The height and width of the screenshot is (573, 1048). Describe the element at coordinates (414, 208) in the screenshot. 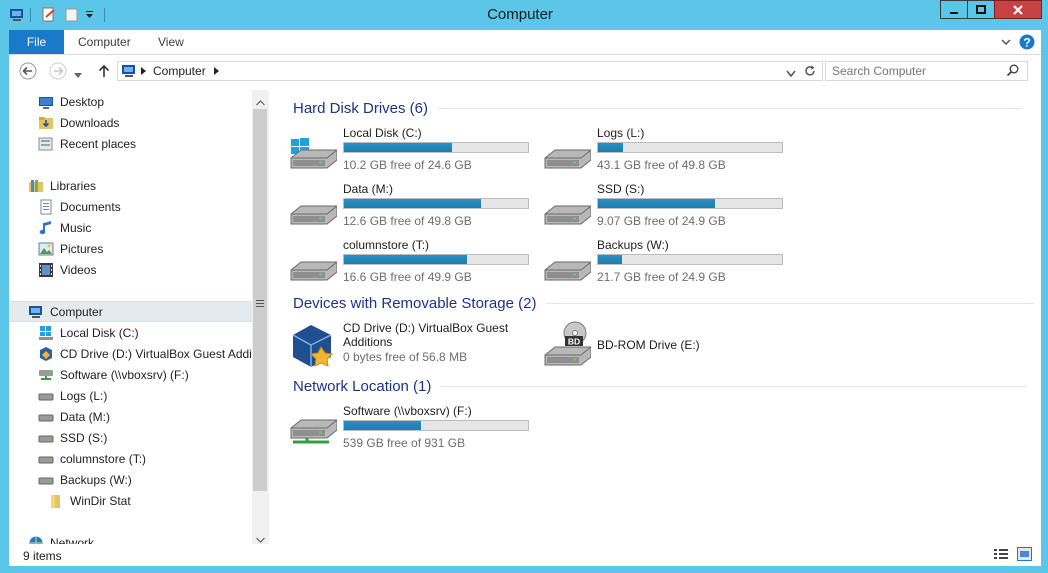

I see `drive-tile-m: Data (M:) 12.6 GB free of 49.8 GB` at that location.